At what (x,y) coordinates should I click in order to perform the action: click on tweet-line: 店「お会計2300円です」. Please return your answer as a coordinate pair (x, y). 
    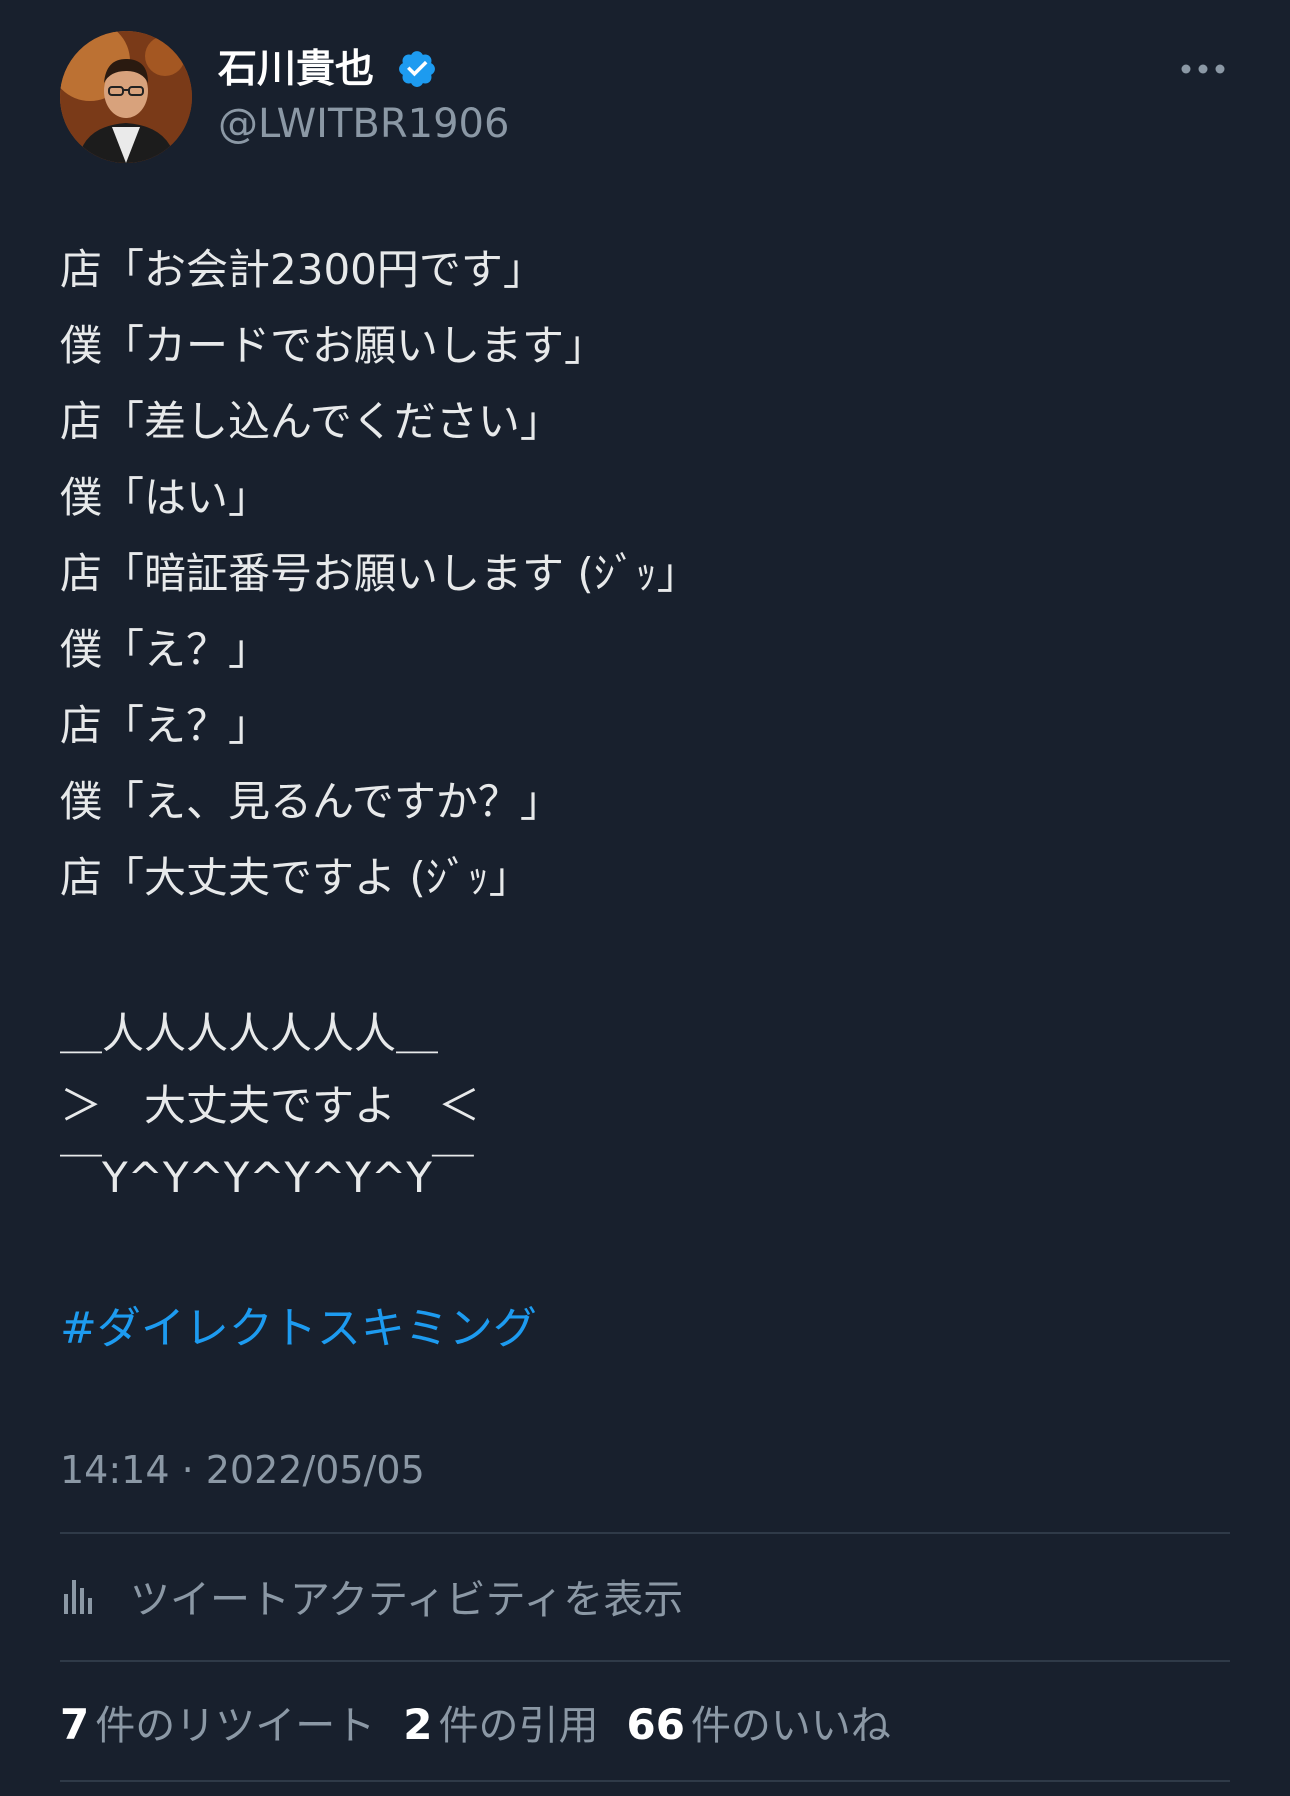
    Looking at the image, I should click on (302, 269).